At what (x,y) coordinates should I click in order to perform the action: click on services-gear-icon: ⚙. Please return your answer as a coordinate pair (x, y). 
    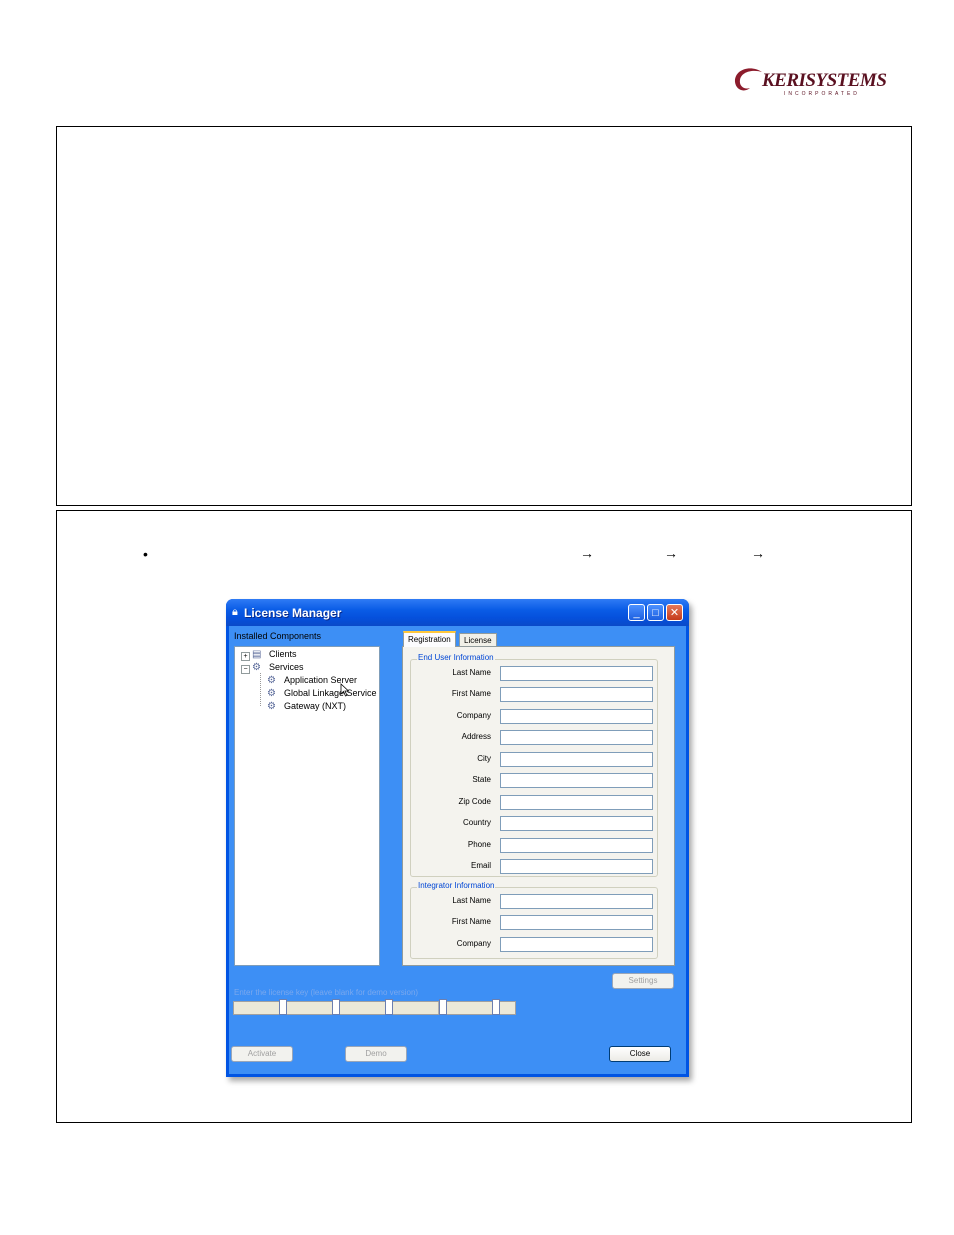
    Looking at the image, I should click on (256, 667).